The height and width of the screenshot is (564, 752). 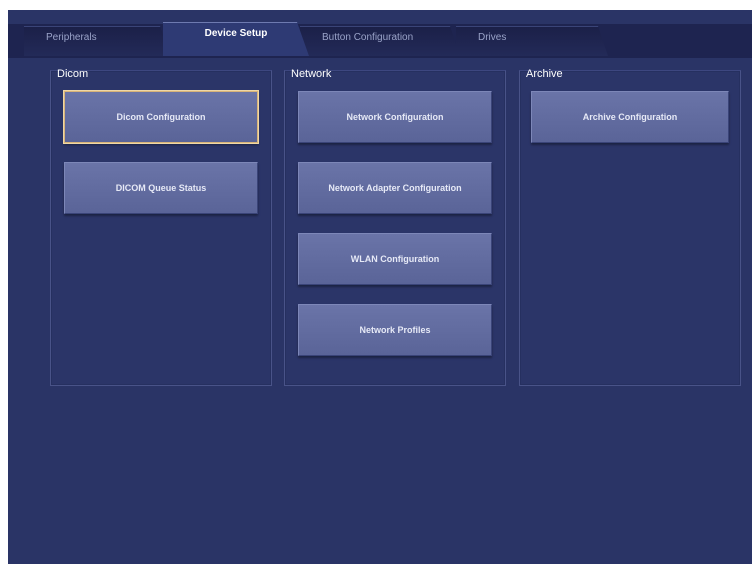 I want to click on archive-configuration-button: Archive Configuration, so click(x=630, y=117).